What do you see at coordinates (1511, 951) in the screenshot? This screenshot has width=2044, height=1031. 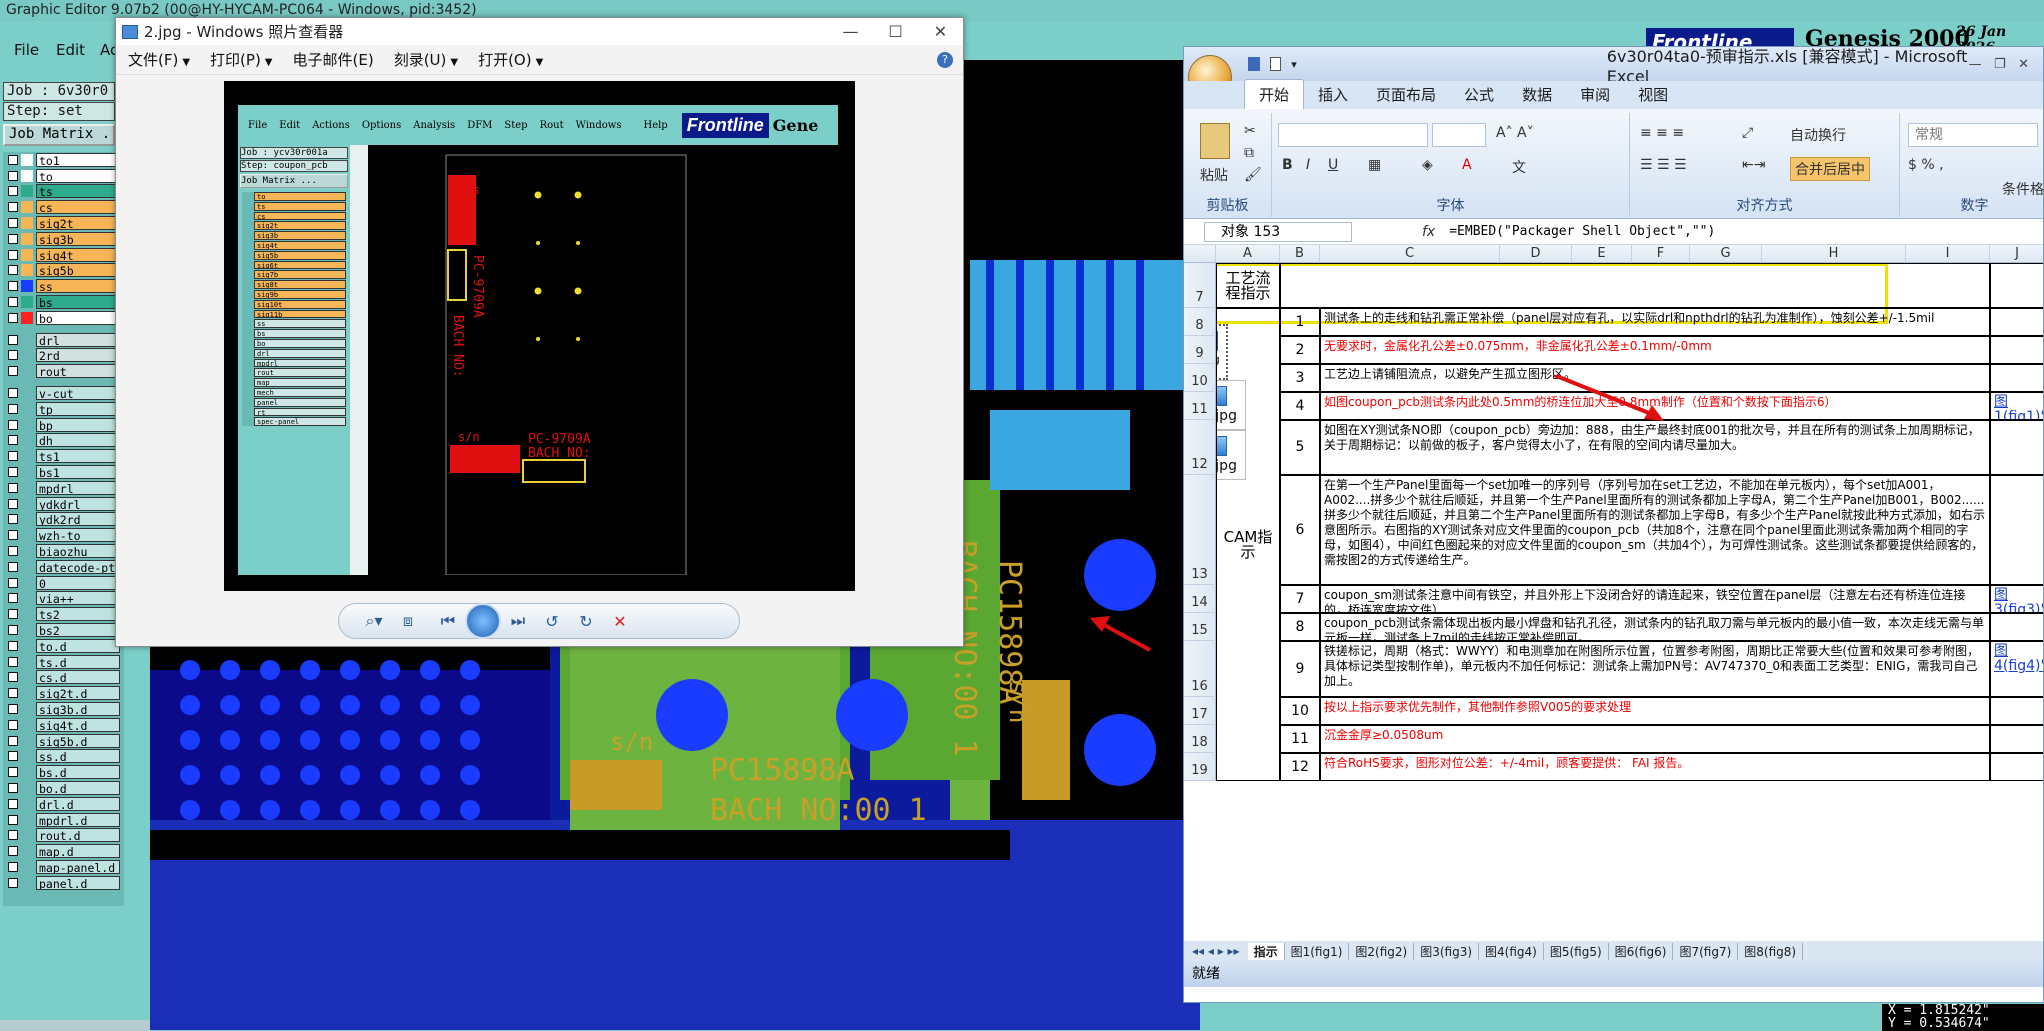 I see `sheet-tab: 图4(fig4)` at bounding box center [1511, 951].